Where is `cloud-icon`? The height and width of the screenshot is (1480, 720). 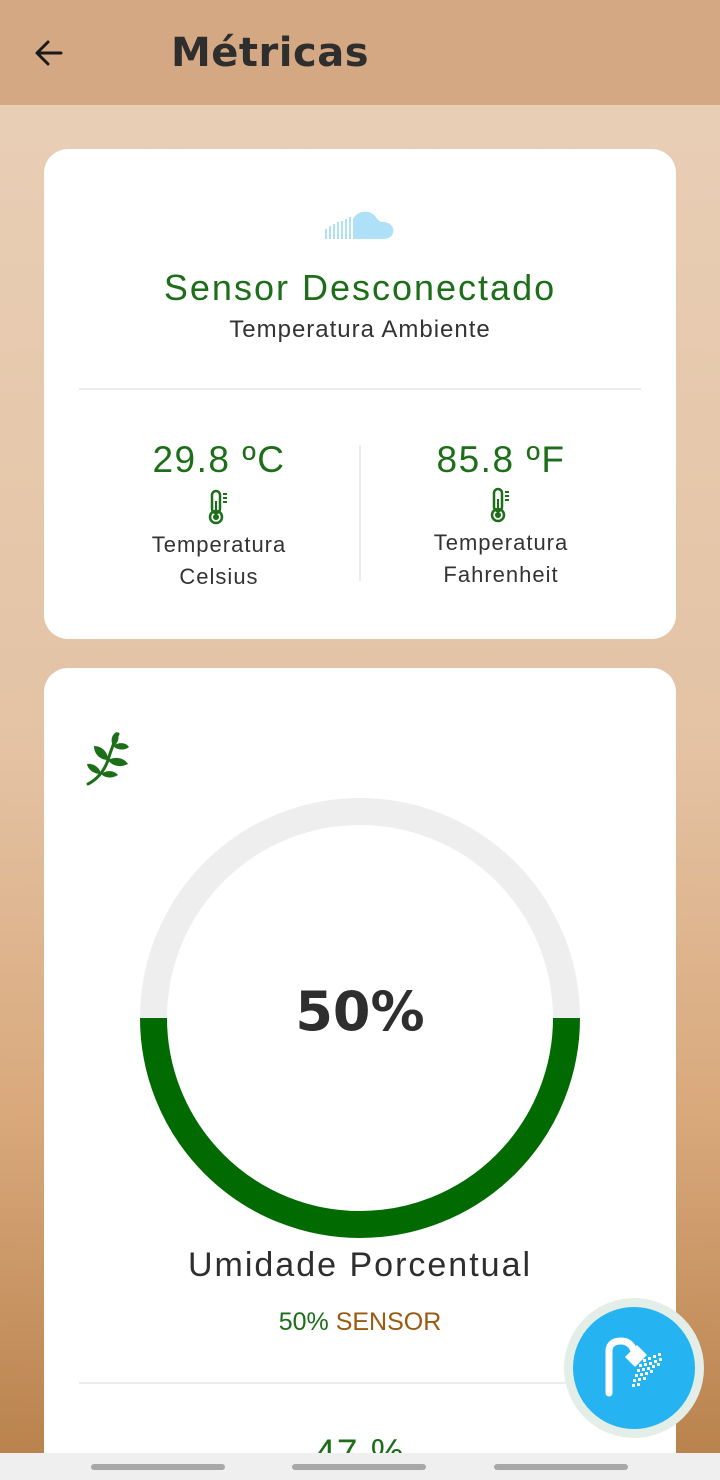
cloud-icon is located at coordinates (359, 225).